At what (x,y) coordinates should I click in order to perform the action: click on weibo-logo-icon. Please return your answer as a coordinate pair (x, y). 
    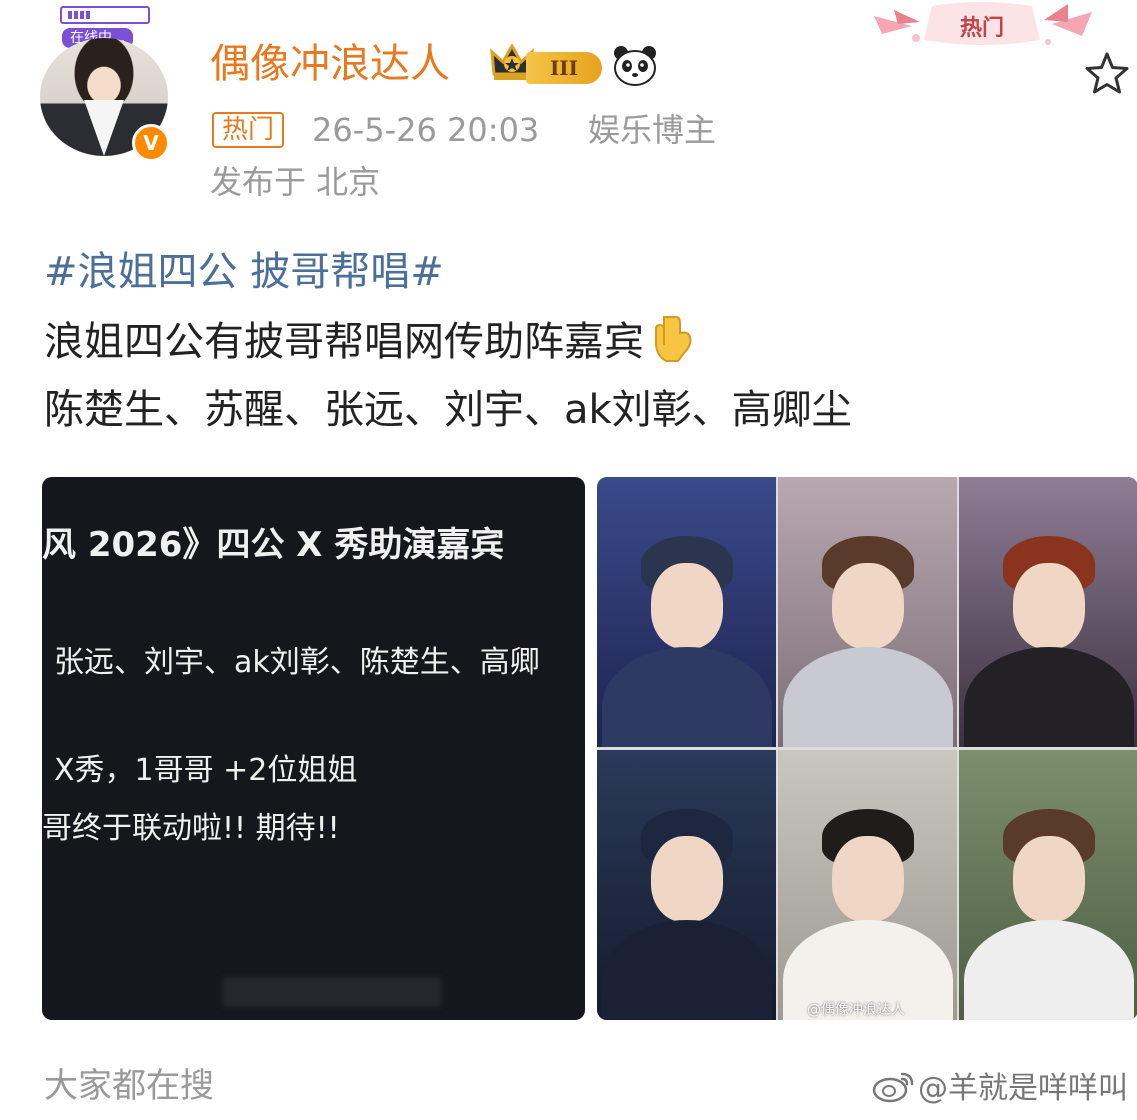
    Looking at the image, I should click on (893, 1087).